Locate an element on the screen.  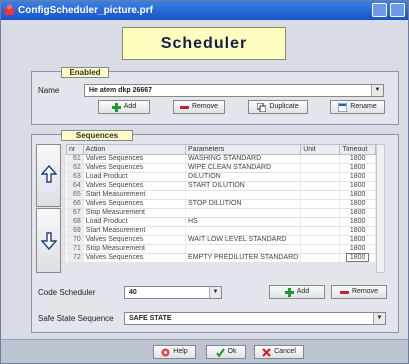
column-header: Parameters is located at coordinates (243, 149).